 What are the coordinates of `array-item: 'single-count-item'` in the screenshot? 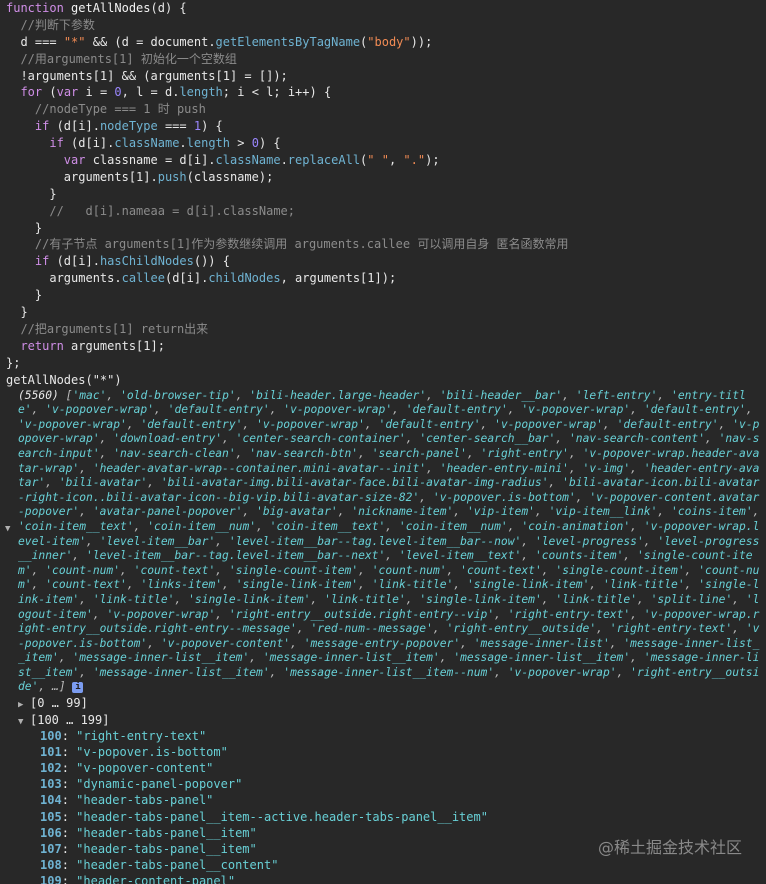 It's located at (293, 570).